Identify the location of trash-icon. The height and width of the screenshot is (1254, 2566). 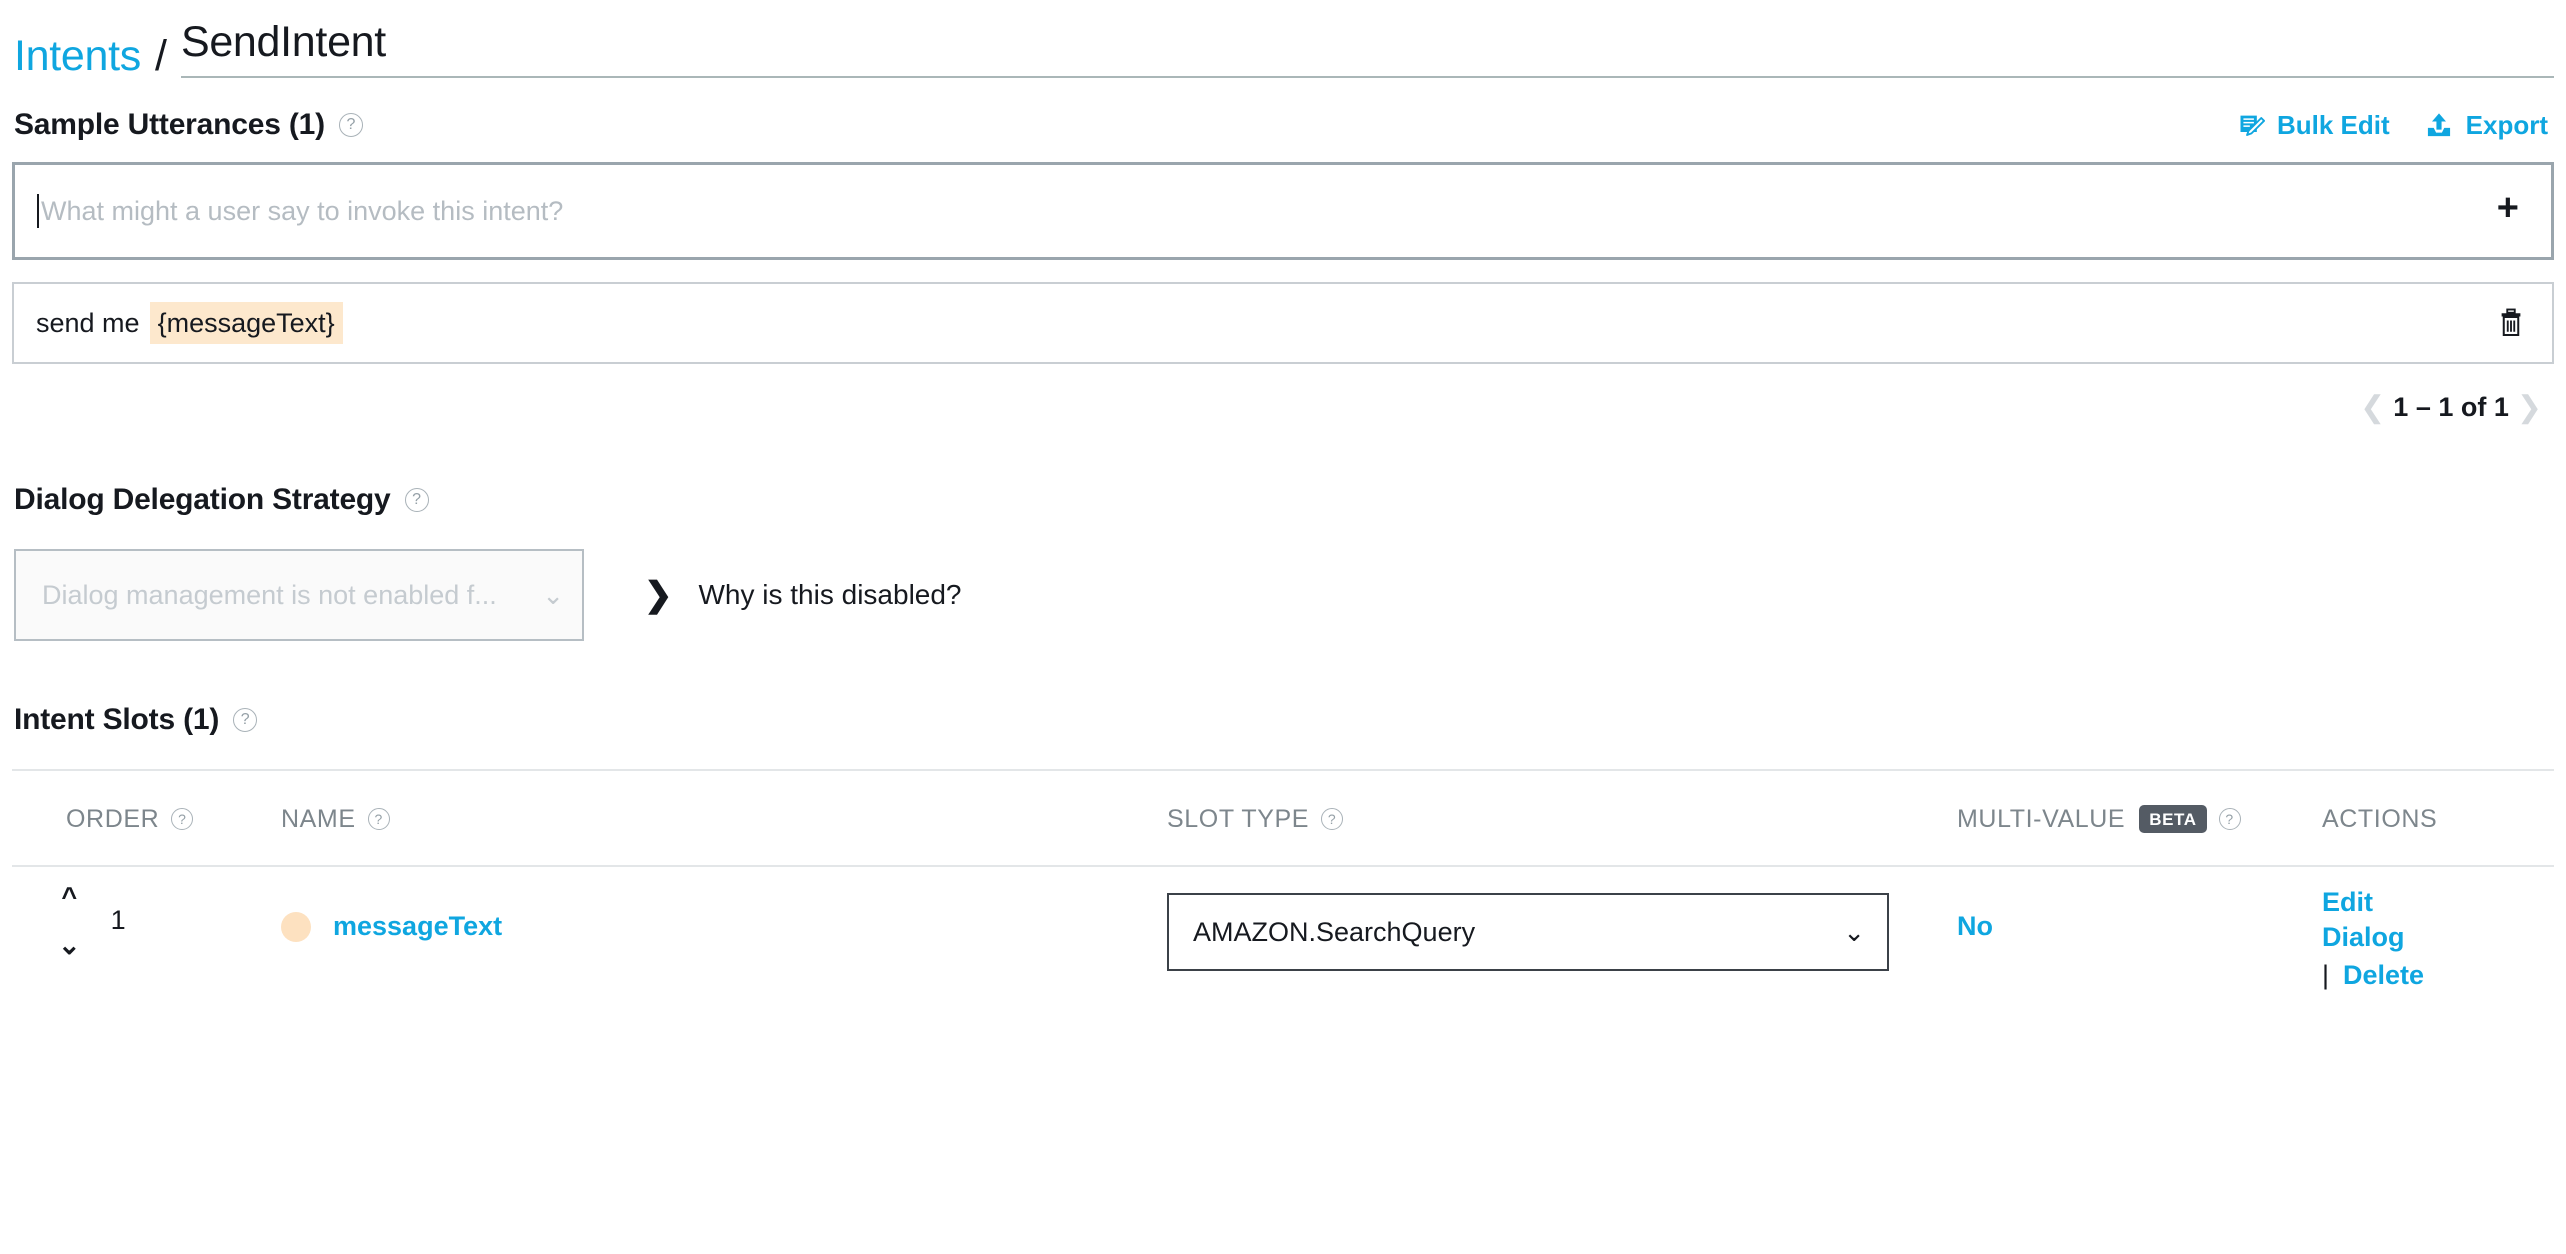
(2511, 323).